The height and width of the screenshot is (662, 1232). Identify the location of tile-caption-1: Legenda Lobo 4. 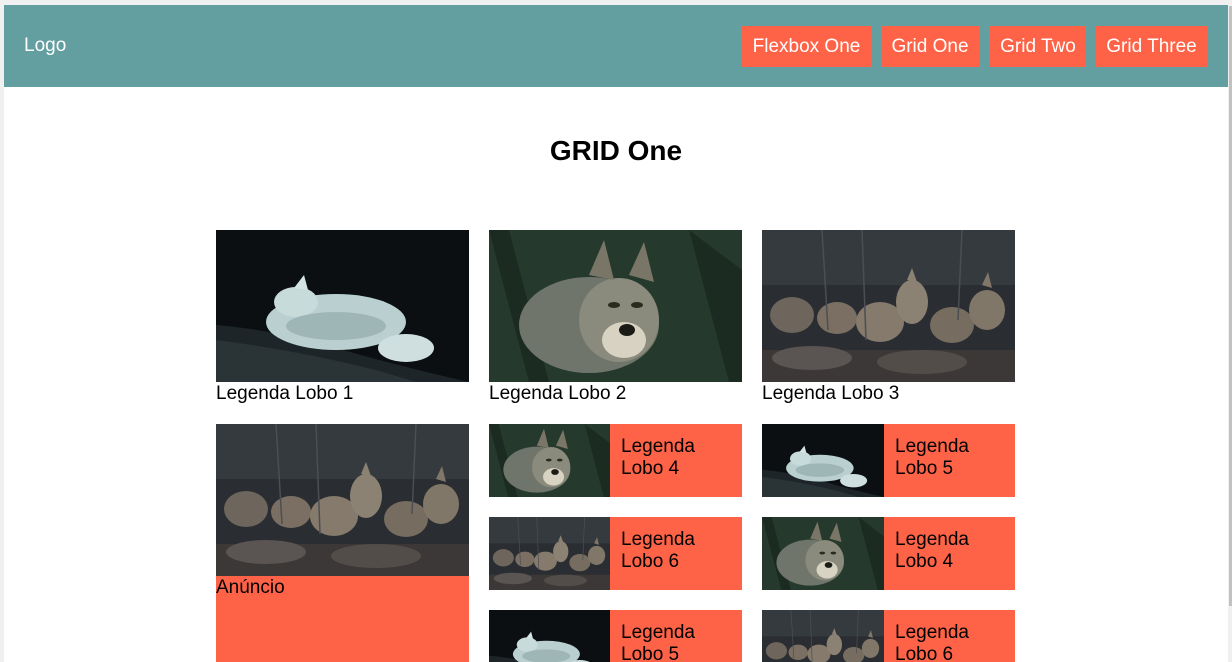
(676, 460).